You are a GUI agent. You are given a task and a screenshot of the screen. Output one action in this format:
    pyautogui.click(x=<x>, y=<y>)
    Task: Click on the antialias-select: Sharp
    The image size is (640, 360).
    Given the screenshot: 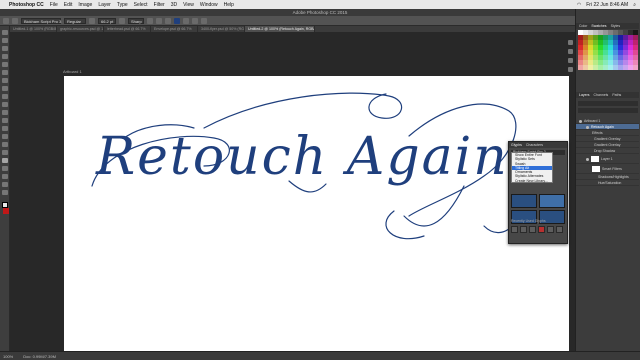 What is the action you would take?
    pyautogui.click(x=136, y=20)
    